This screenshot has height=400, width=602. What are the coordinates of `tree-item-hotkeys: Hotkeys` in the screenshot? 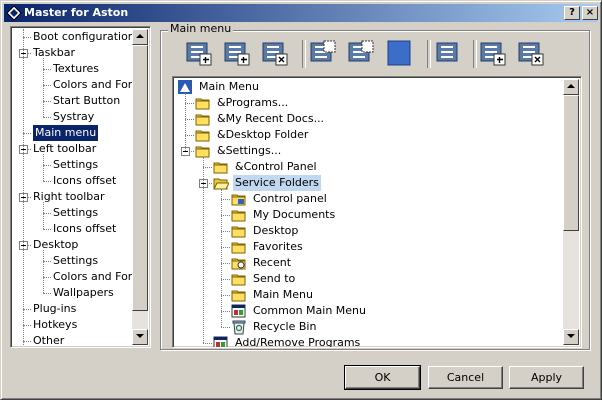 It's located at (55, 325).